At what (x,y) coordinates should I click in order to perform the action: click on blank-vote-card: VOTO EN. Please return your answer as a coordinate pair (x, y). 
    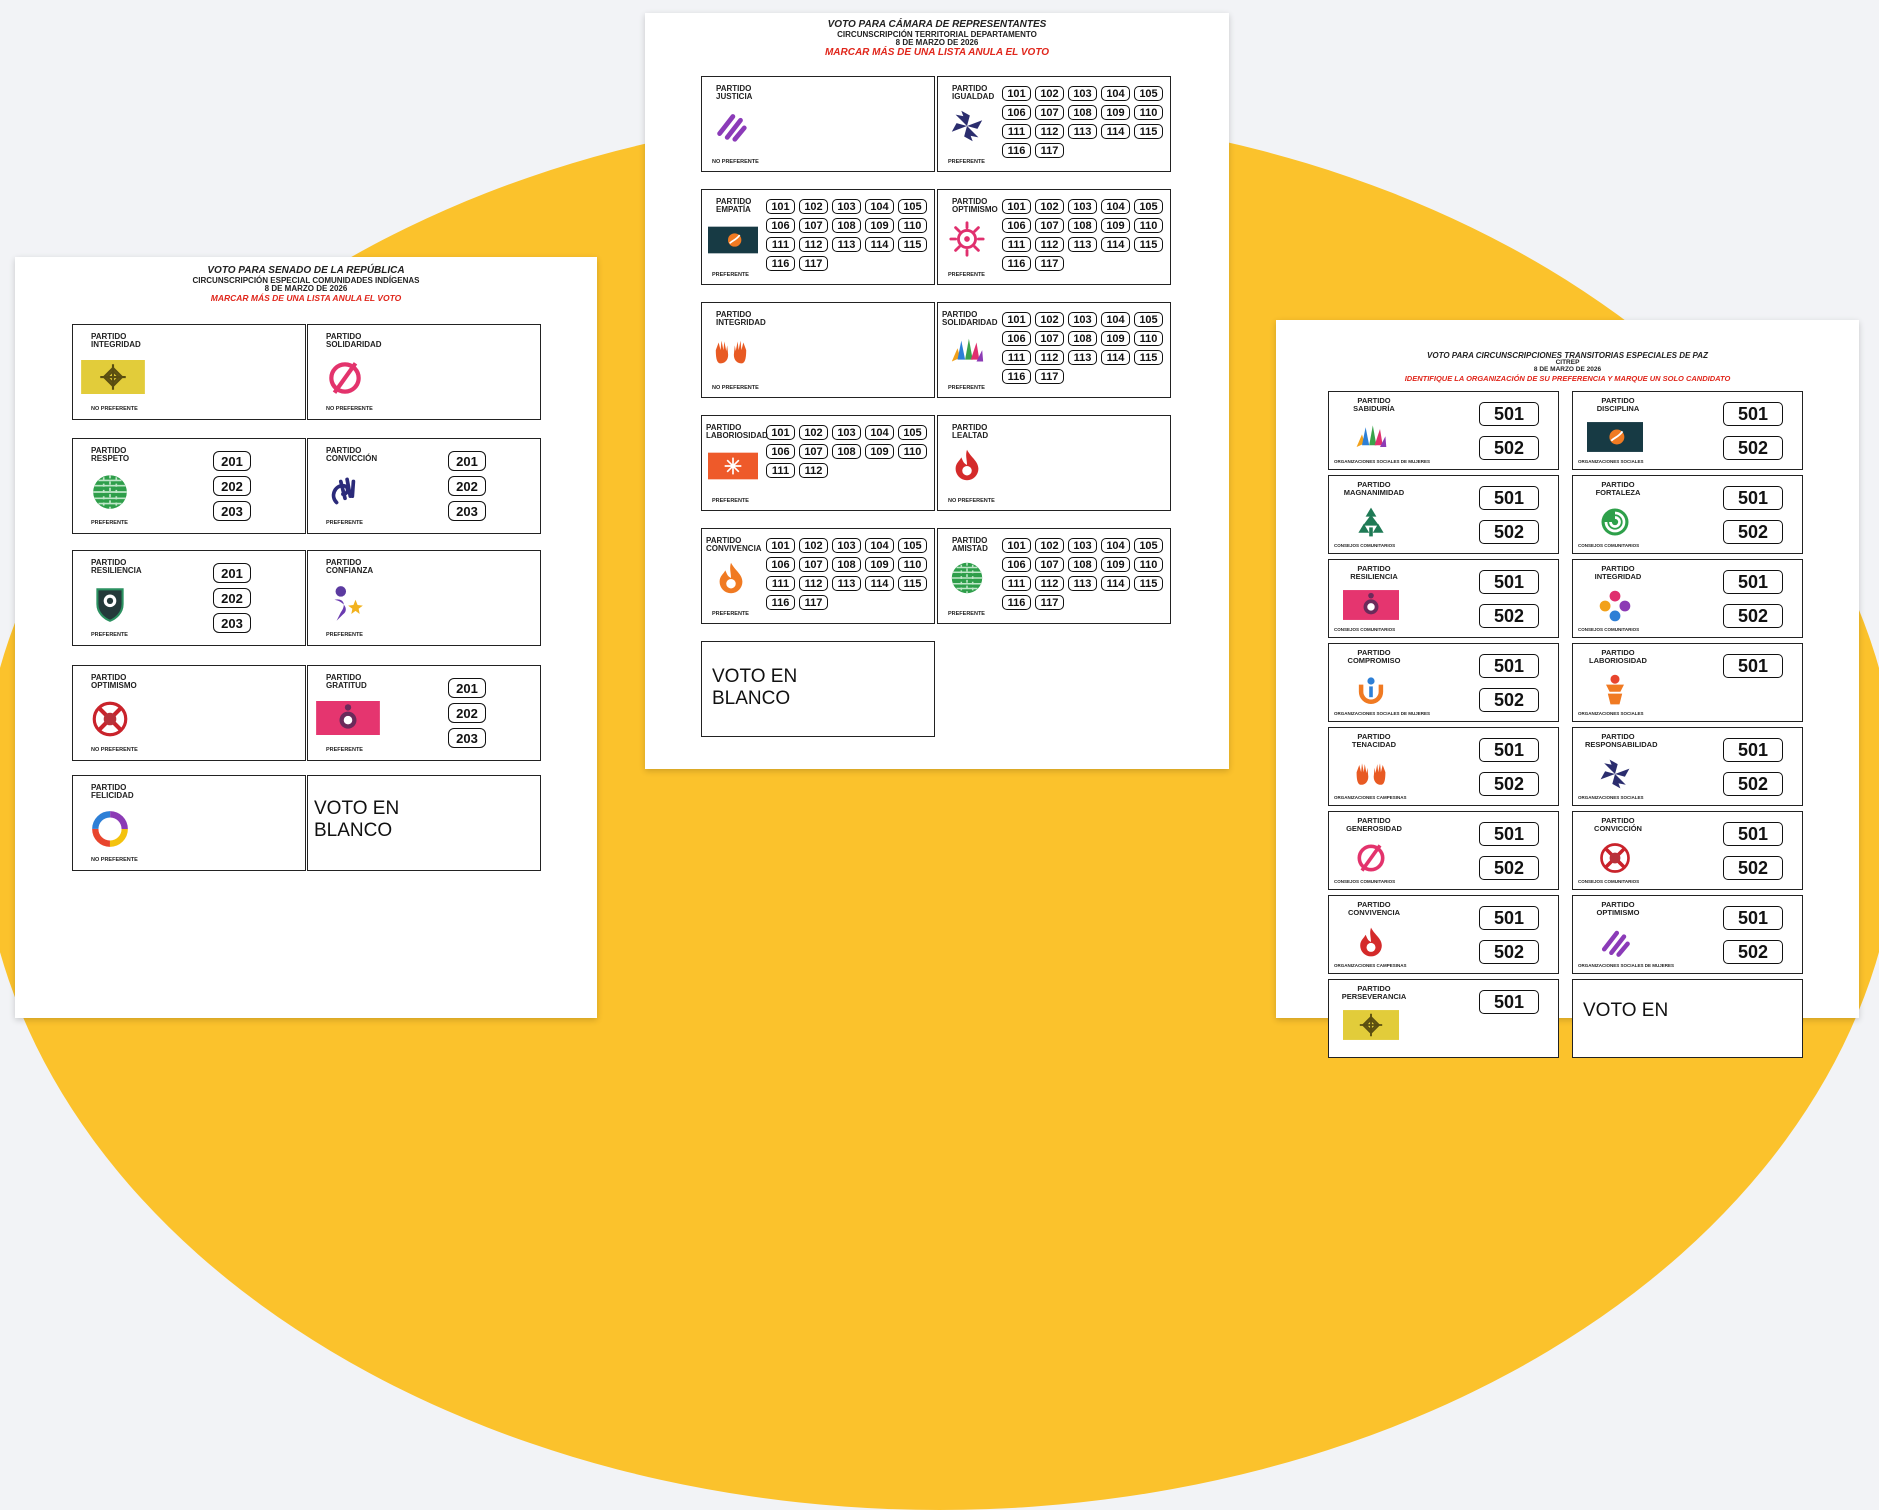
    Looking at the image, I should click on (1687, 1018).